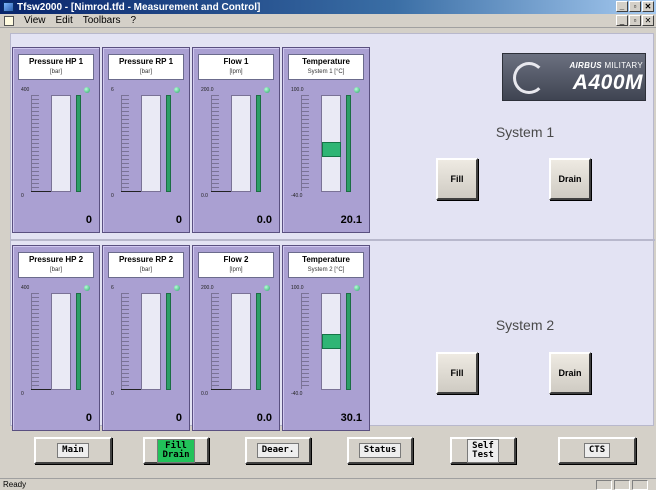  Describe the element at coordinates (574, 77) in the screenshot. I see `airbus-a400m-logo: AIRBUS MILITARY A400M` at that location.